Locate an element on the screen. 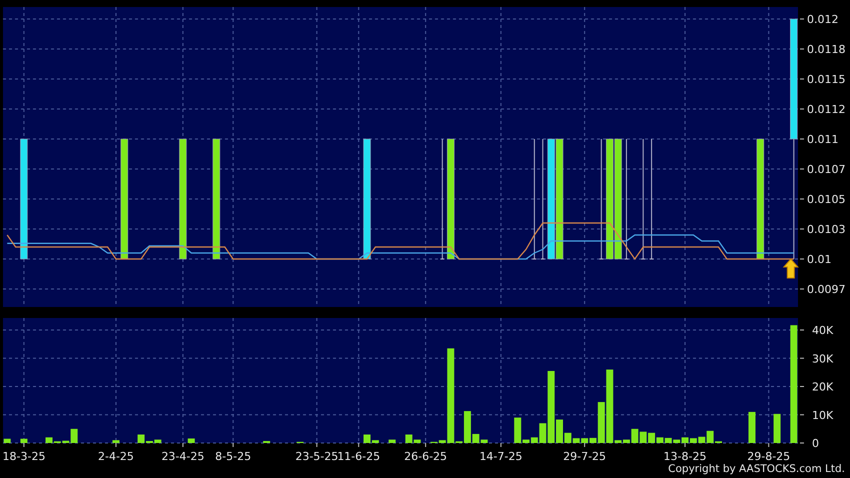 This screenshot has height=478, width=850. axis-label: 10K is located at coordinates (823, 415).